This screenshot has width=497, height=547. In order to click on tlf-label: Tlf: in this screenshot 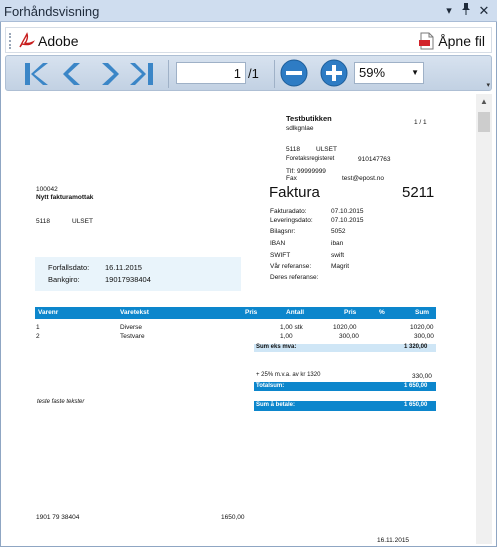, I will do `click(291, 171)`.